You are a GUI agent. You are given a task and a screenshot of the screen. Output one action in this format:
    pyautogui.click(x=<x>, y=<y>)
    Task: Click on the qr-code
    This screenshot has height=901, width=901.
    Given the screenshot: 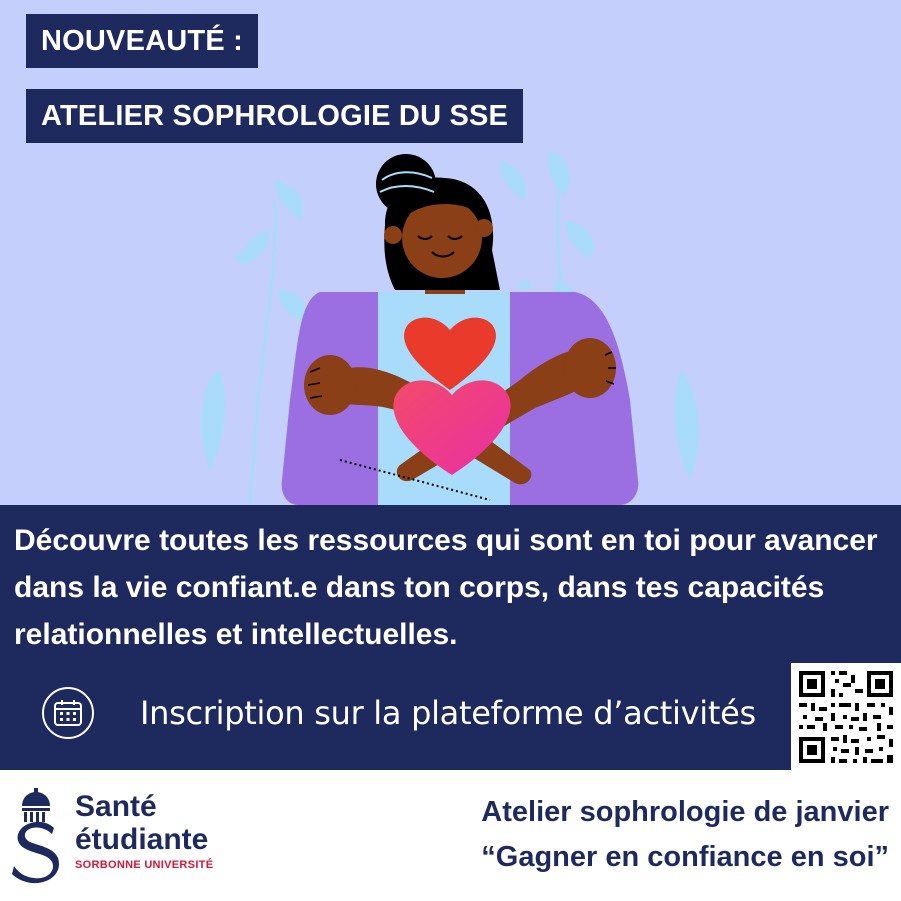 What is the action you would take?
    pyautogui.click(x=846, y=717)
    